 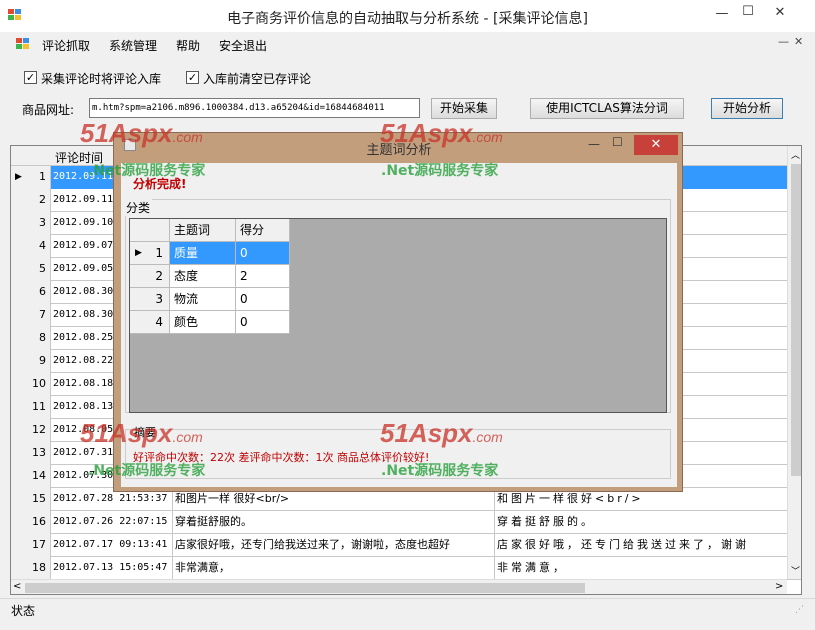 What do you see at coordinates (150, 276) in the screenshot?
I see `topic-row-header: 2` at bounding box center [150, 276].